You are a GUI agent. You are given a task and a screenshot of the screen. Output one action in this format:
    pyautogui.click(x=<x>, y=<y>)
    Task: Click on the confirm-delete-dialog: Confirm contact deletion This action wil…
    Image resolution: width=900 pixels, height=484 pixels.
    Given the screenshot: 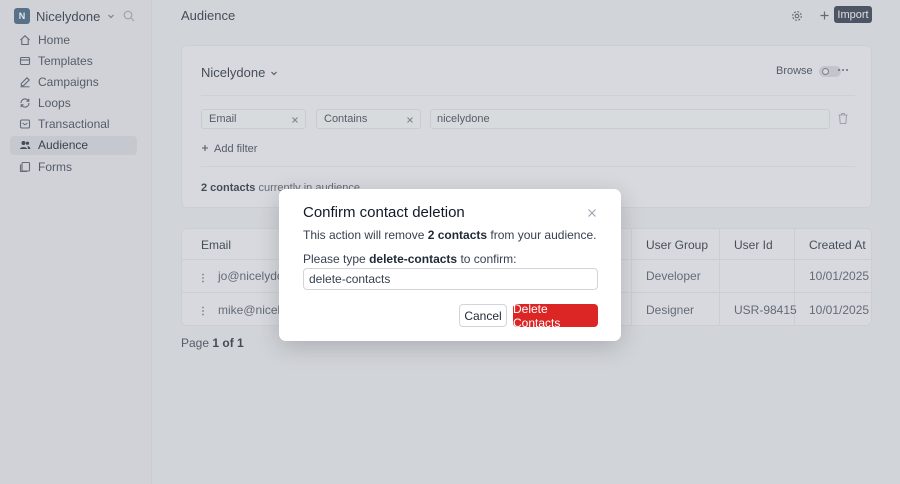 What is the action you would take?
    pyautogui.click(x=450, y=265)
    